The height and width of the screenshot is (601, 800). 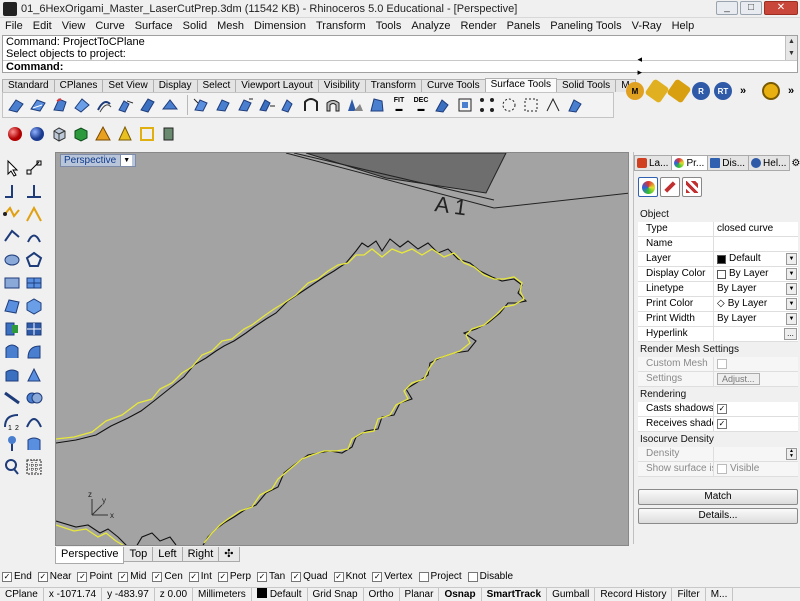 I want to click on viewport-tab-right: Right, so click(x=200, y=554).